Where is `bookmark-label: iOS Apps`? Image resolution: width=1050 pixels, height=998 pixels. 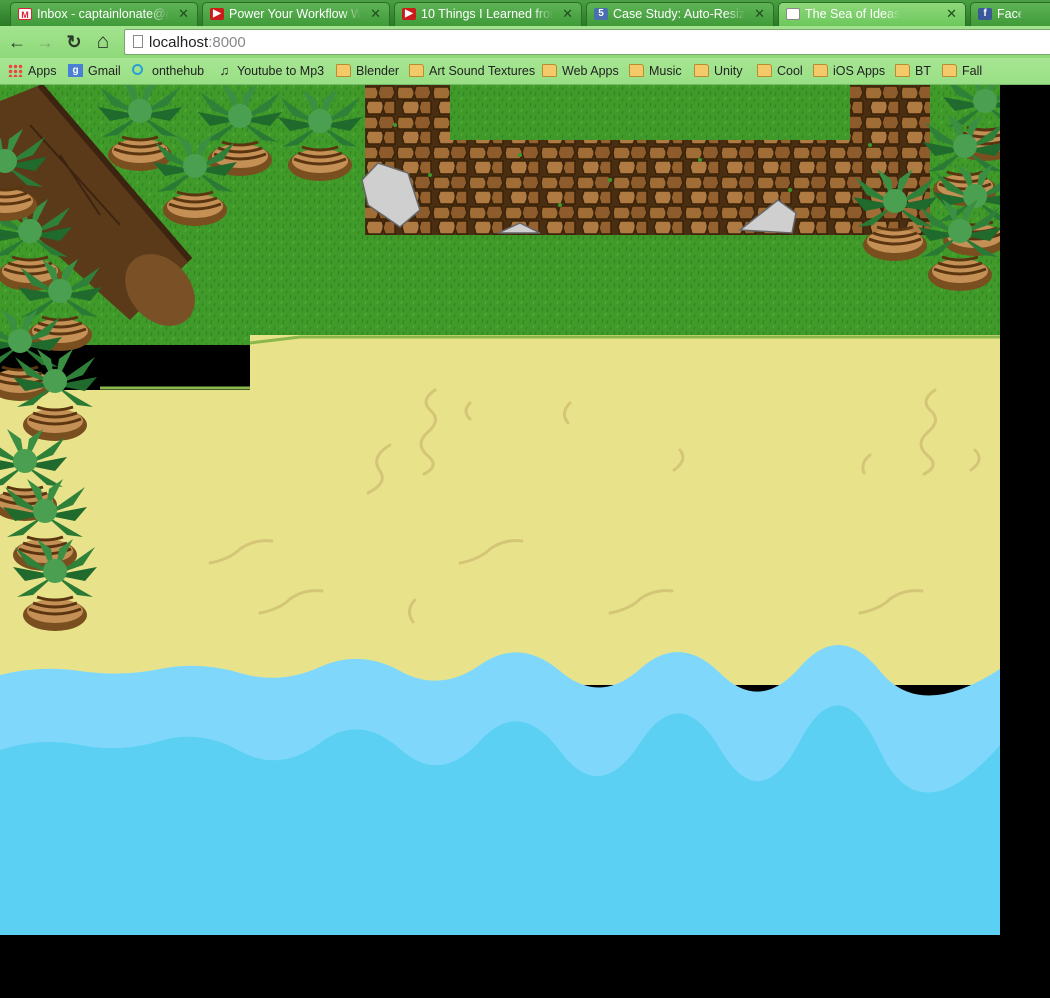
bookmark-label: iOS Apps is located at coordinates (859, 71).